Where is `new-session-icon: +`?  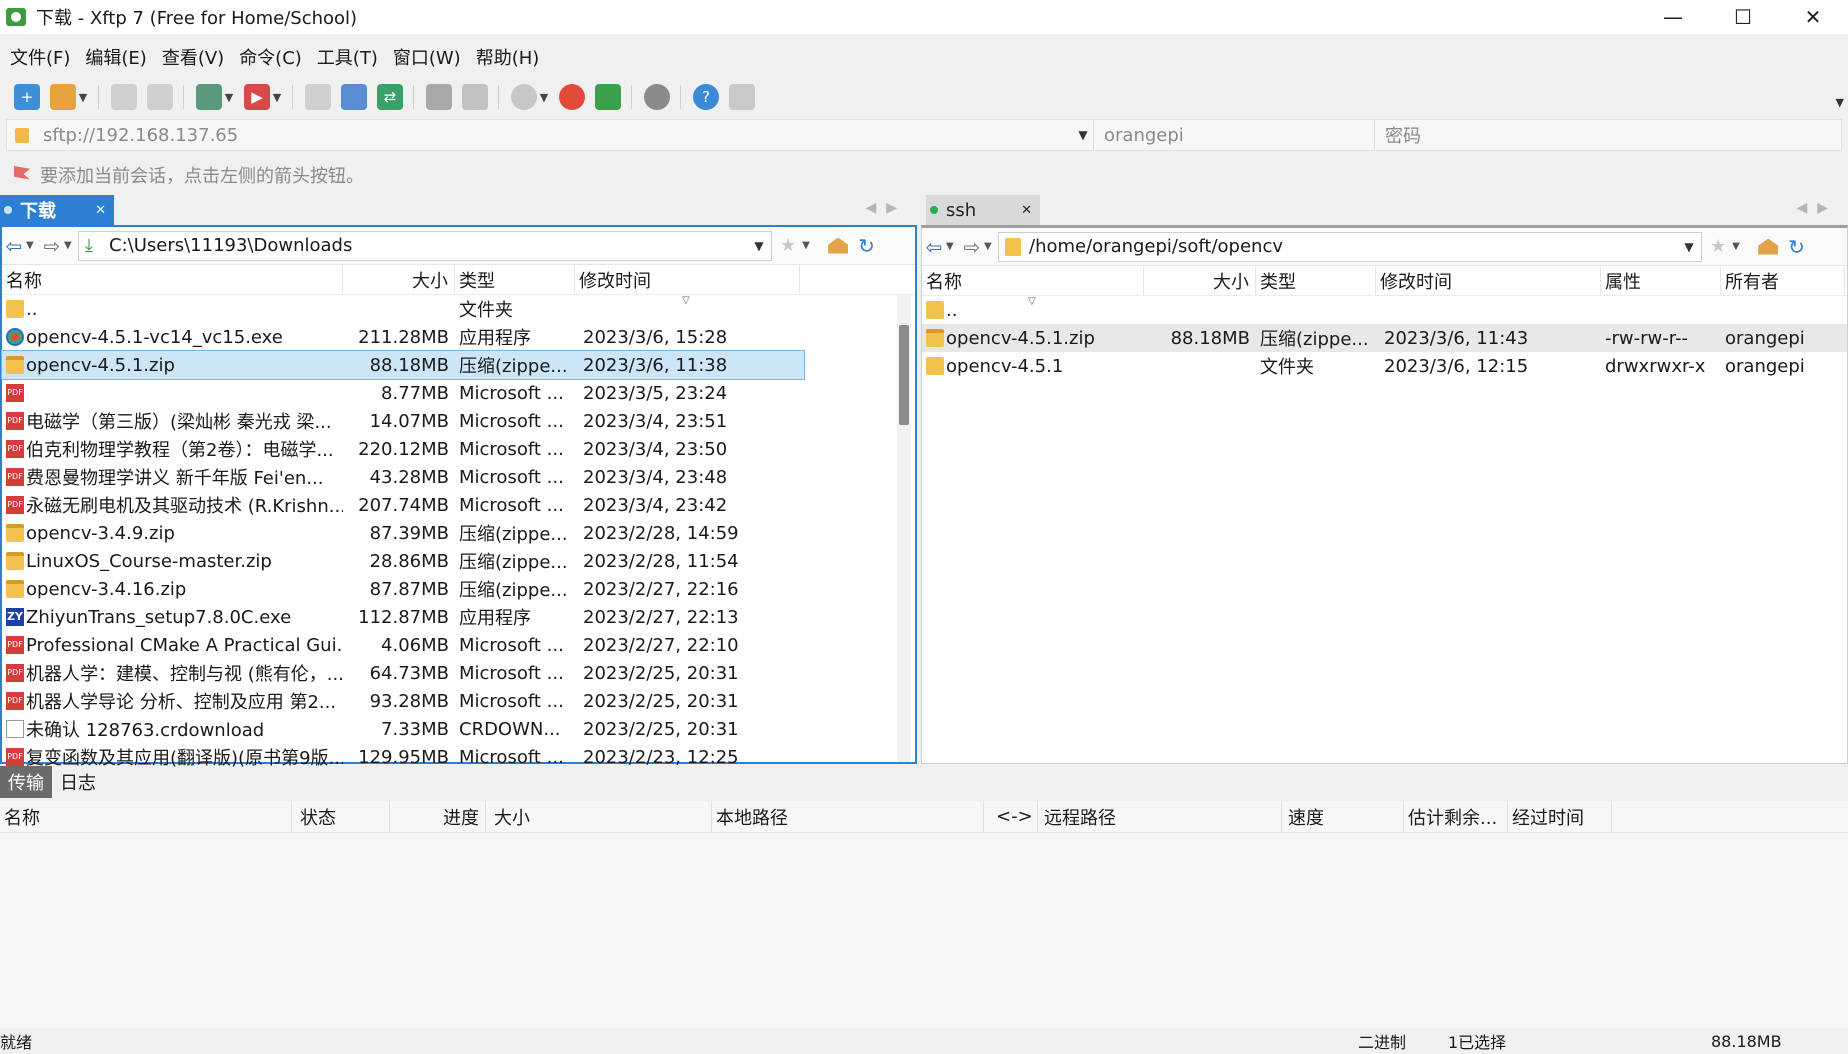
new-session-icon: + is located at coordinates (27, 97).